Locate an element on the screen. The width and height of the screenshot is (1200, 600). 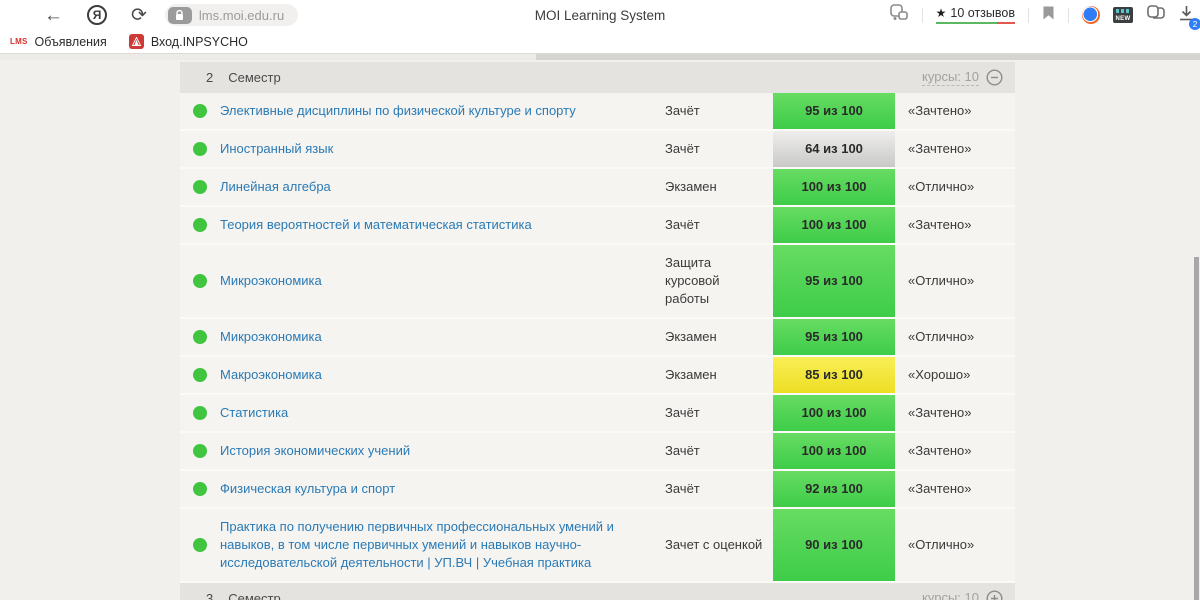
bookmark-item-inpsycho: Вход.INPSYCHO is located at coordinates (188, 41).